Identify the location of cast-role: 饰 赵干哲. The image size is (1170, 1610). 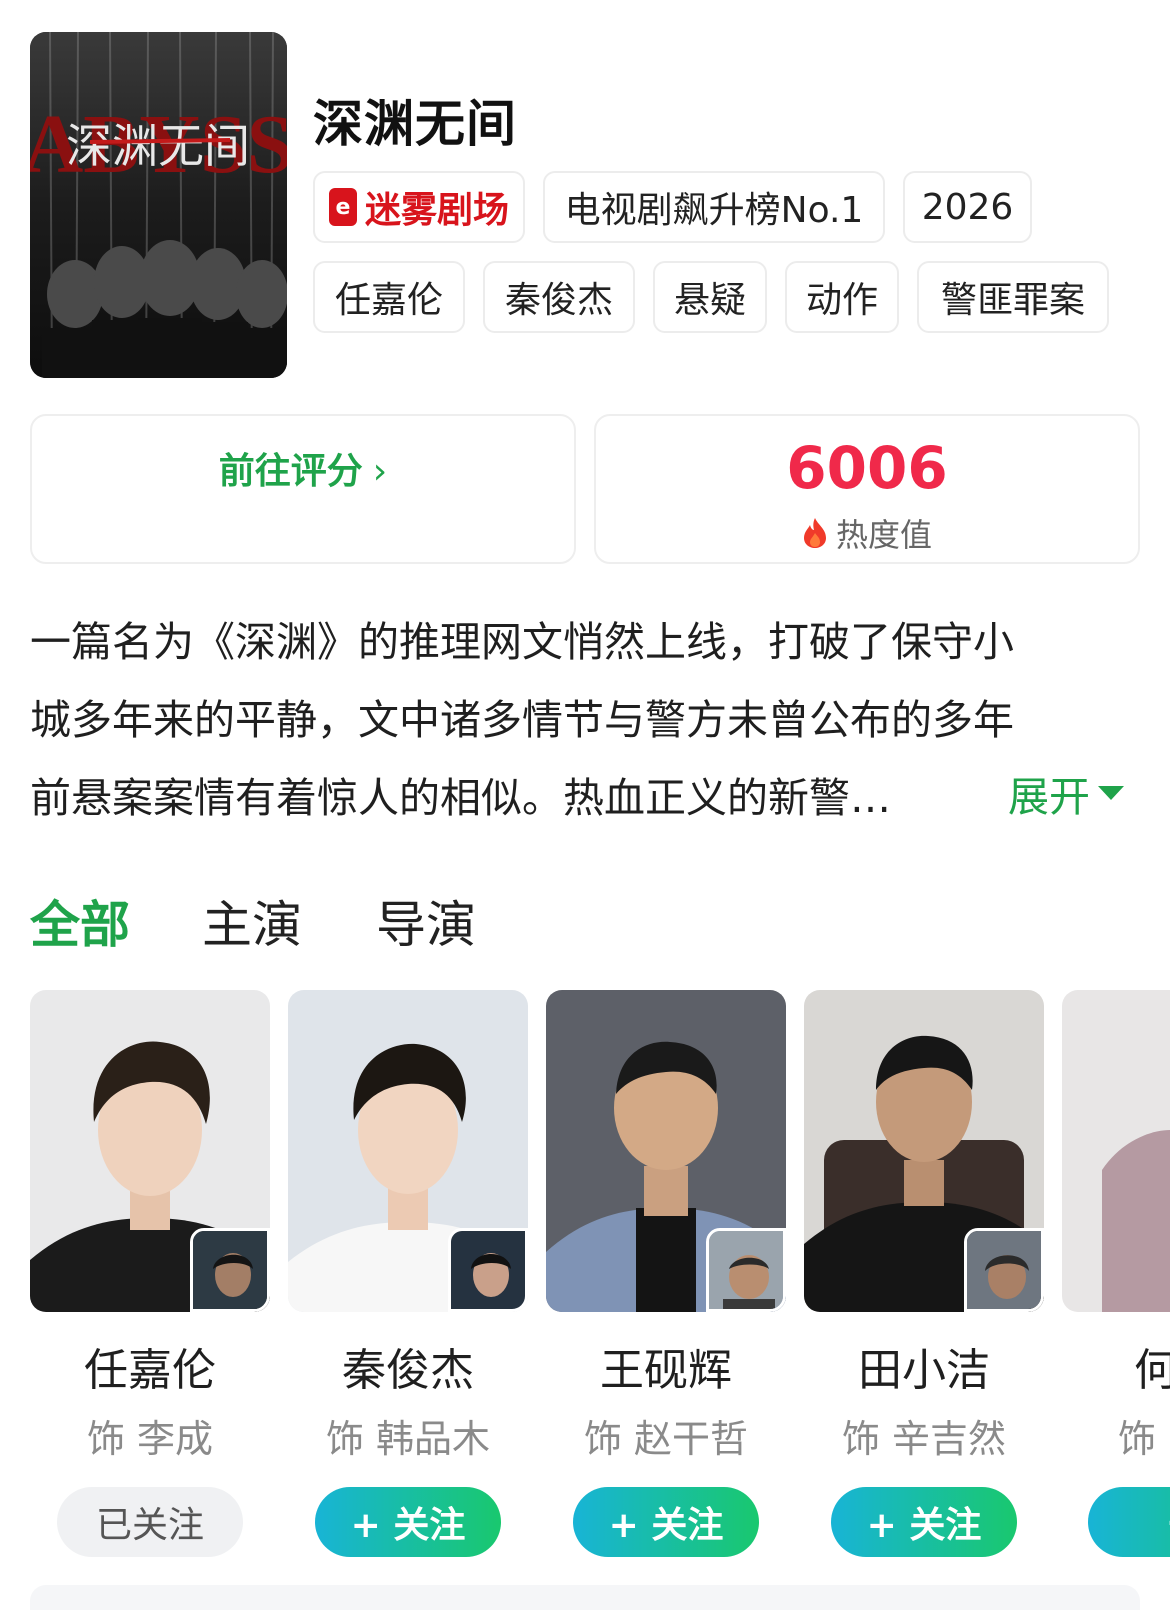
(666, 1439).